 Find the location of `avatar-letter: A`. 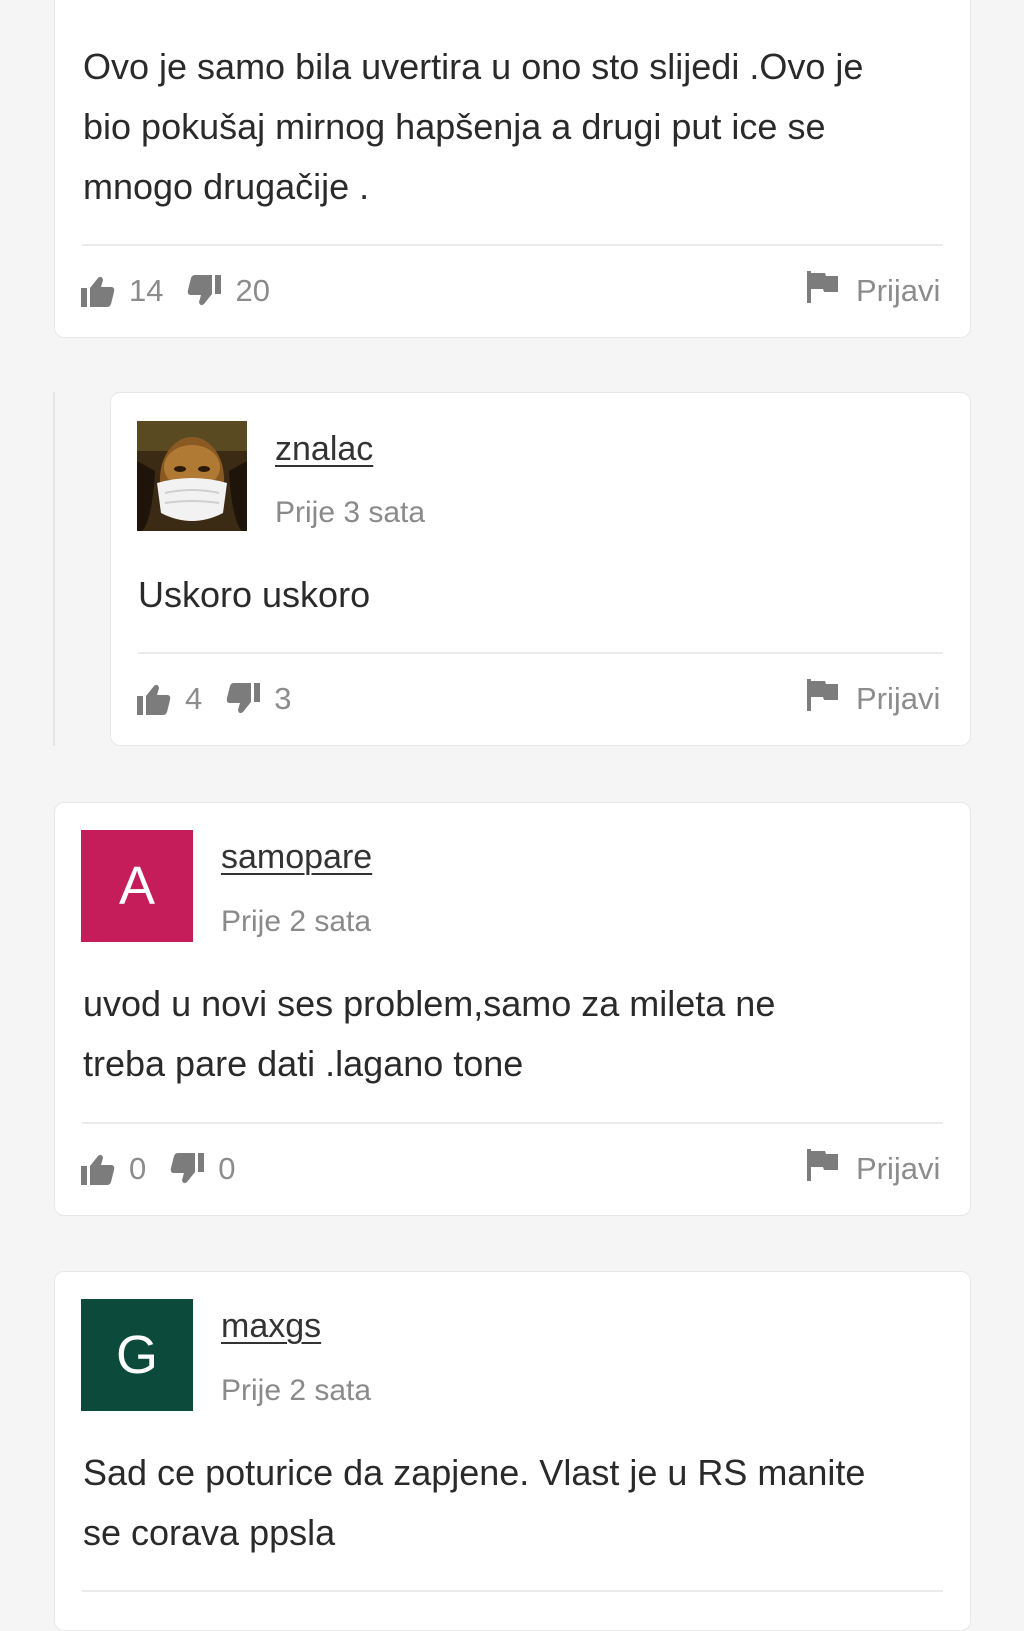

avatar-letter: A is located at coordinates (137, 886).